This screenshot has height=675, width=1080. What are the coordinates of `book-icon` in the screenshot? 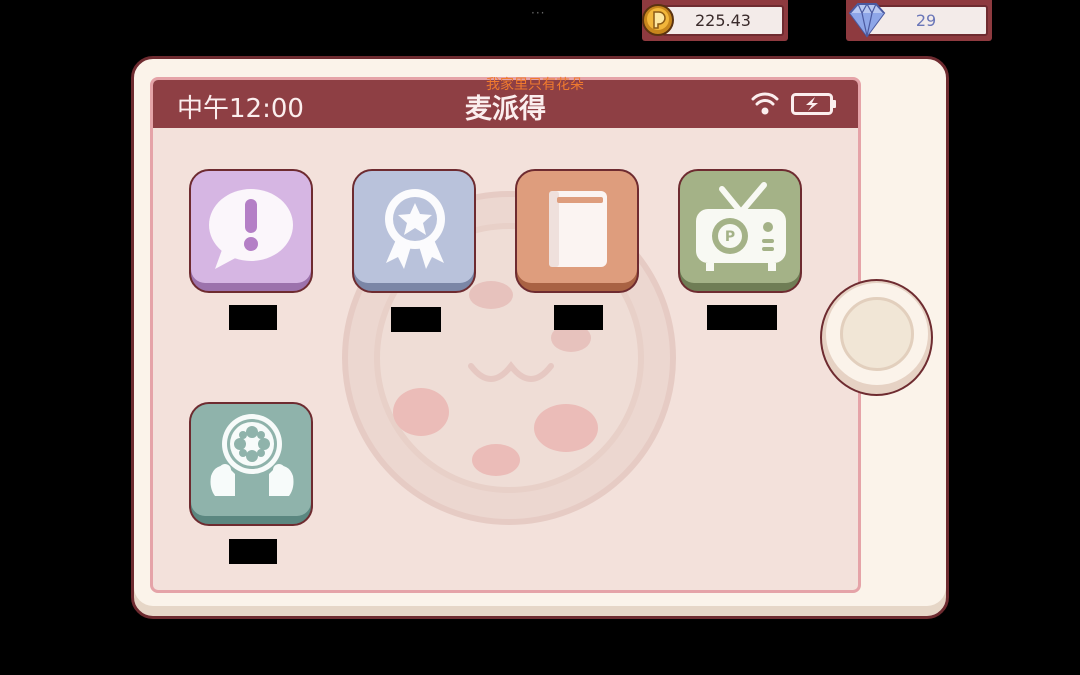 It's located at (578, 229).